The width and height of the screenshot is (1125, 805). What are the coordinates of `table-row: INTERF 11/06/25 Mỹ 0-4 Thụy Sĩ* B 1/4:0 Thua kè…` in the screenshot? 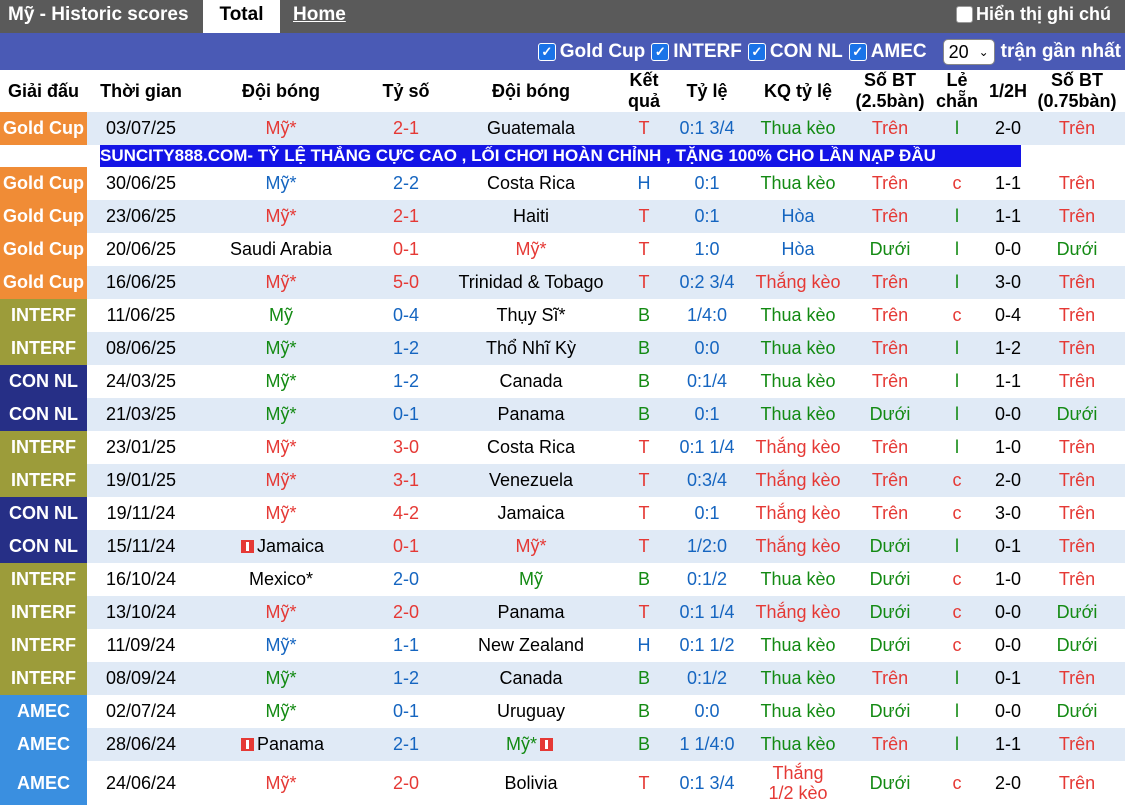 It's located at (562, 315).